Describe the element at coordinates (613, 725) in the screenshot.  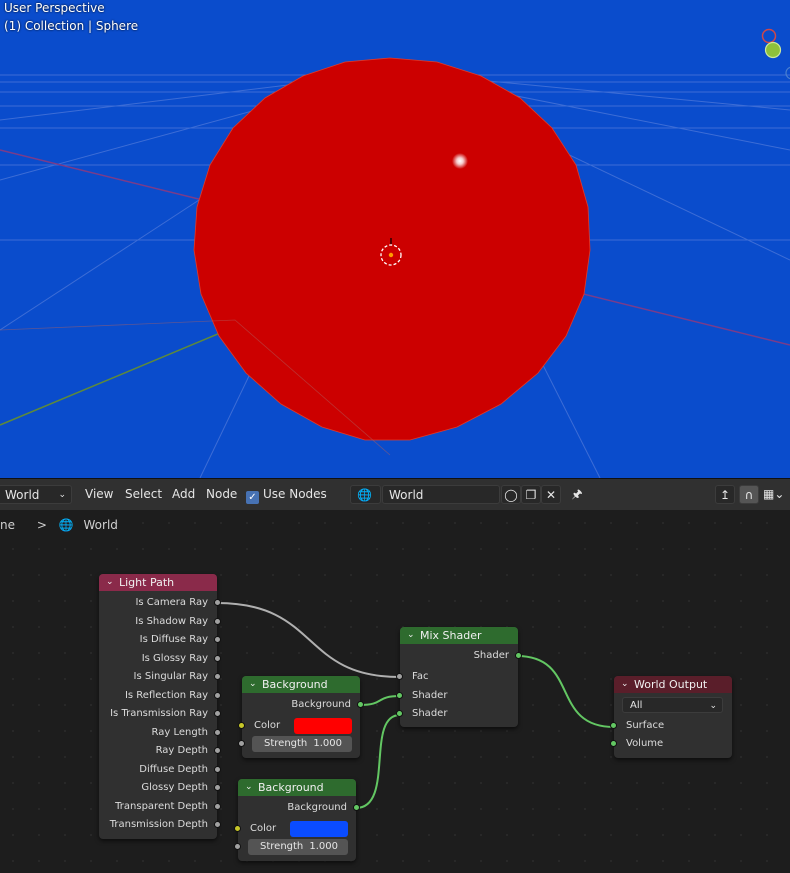
I see `socket-surface-in` at that location.